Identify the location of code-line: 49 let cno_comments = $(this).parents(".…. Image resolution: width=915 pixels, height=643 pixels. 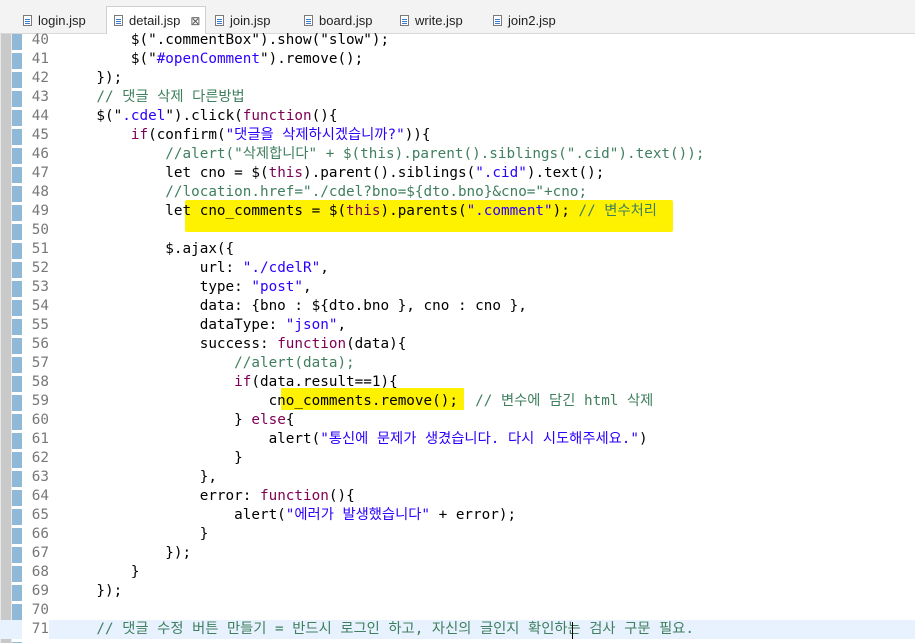
(457, 211).